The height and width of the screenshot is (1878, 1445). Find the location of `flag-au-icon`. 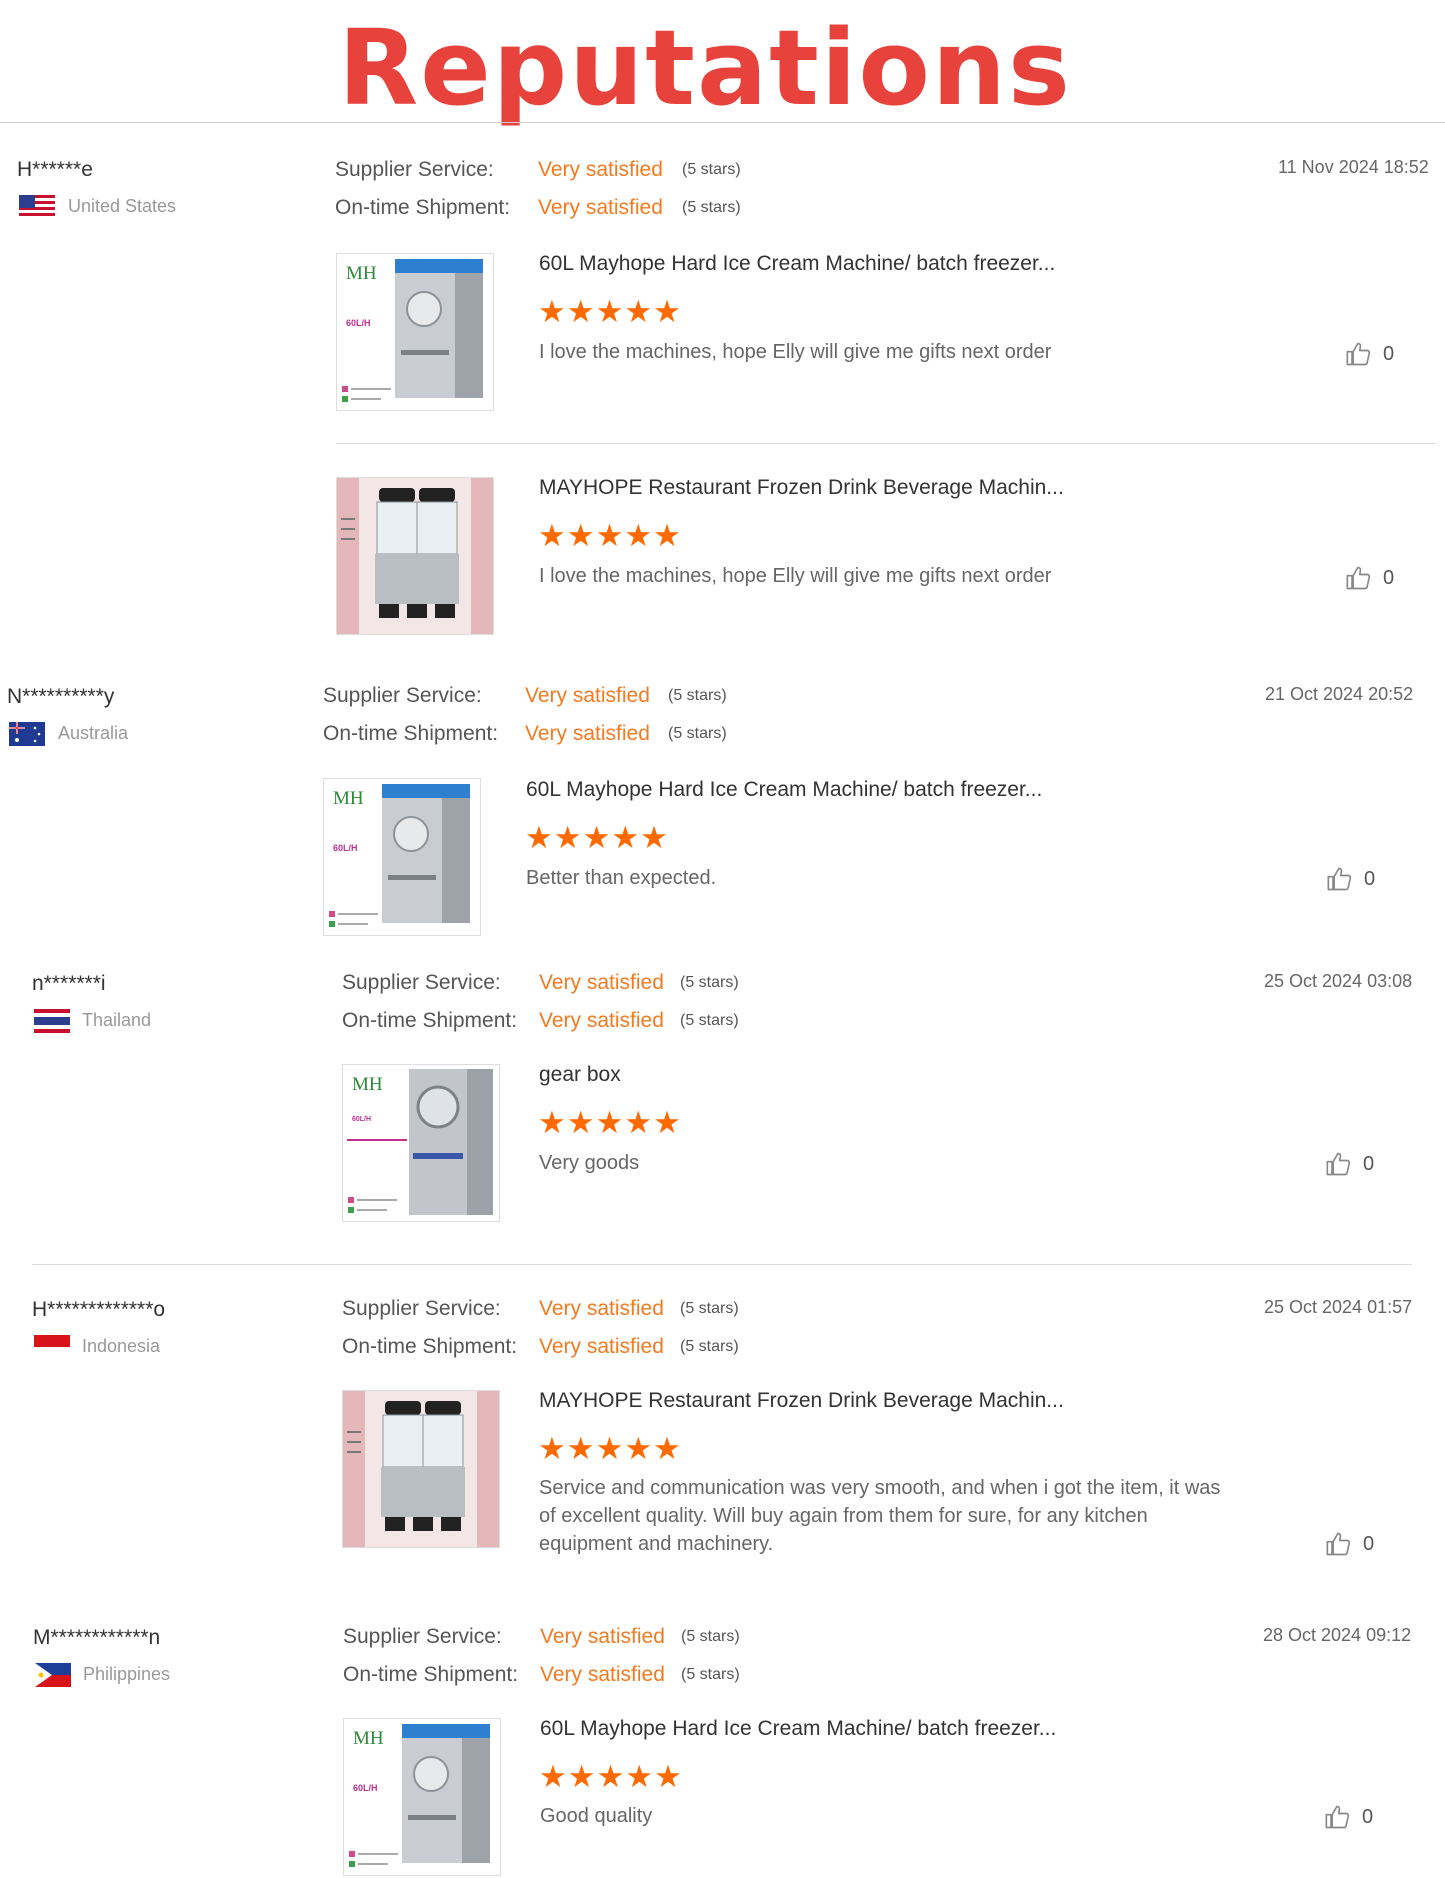

flag-au-icon is located at coordinates (27, 734).